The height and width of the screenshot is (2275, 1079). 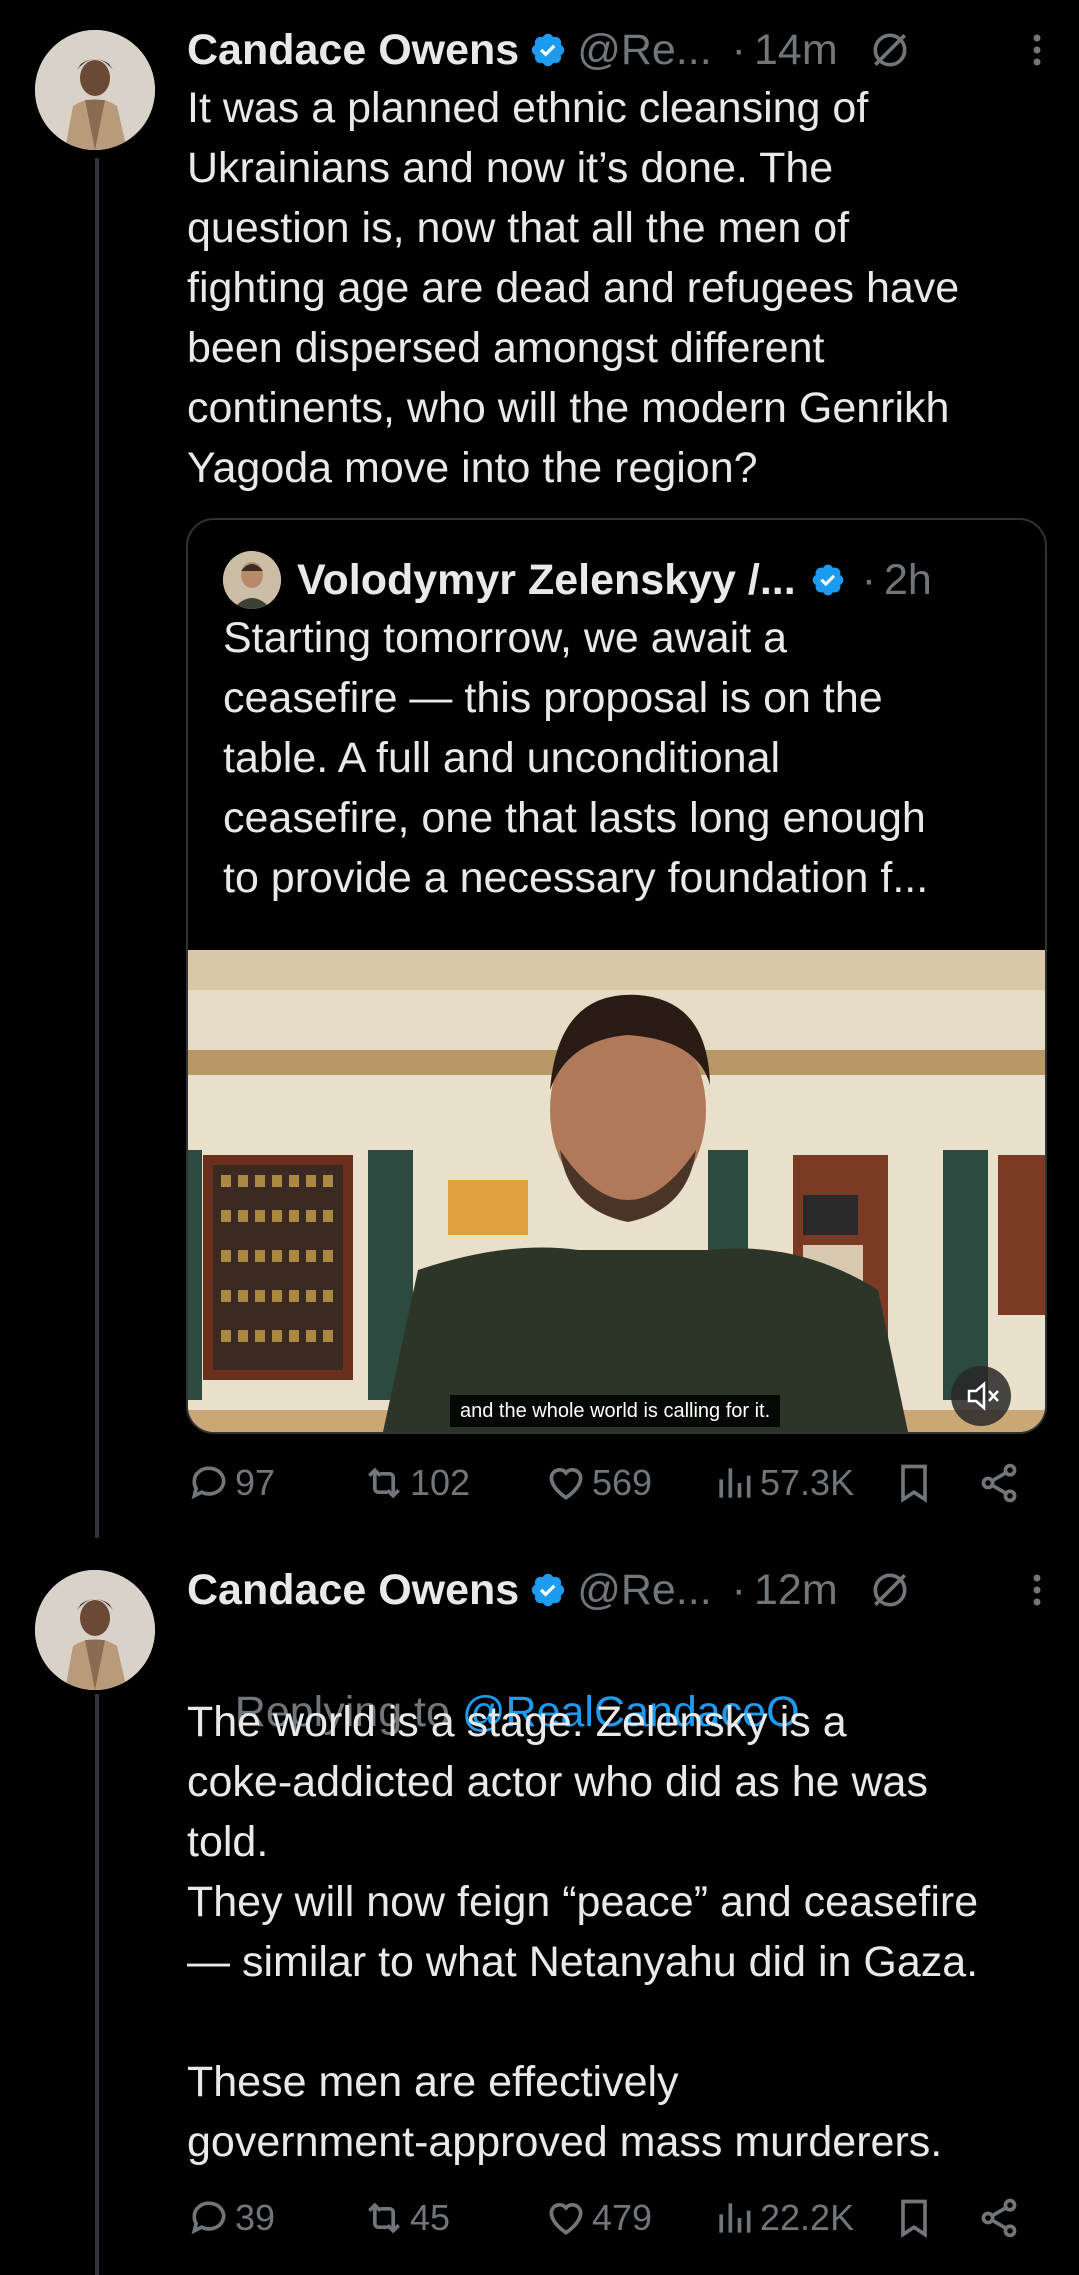 I want to click on view-count: 22.2K, so click(x=807, y=2217).